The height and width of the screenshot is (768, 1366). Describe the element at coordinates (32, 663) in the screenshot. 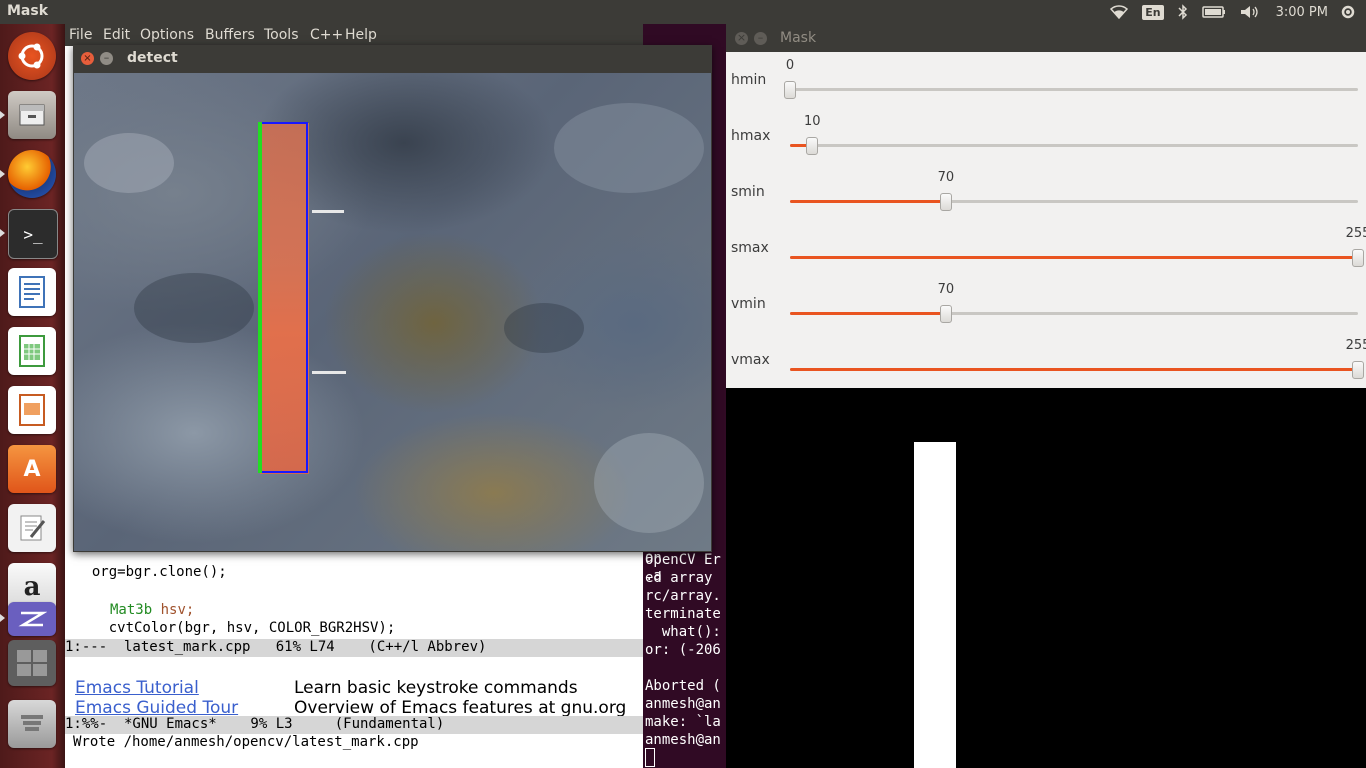

I see `workspace-switcher-icon` at that location.